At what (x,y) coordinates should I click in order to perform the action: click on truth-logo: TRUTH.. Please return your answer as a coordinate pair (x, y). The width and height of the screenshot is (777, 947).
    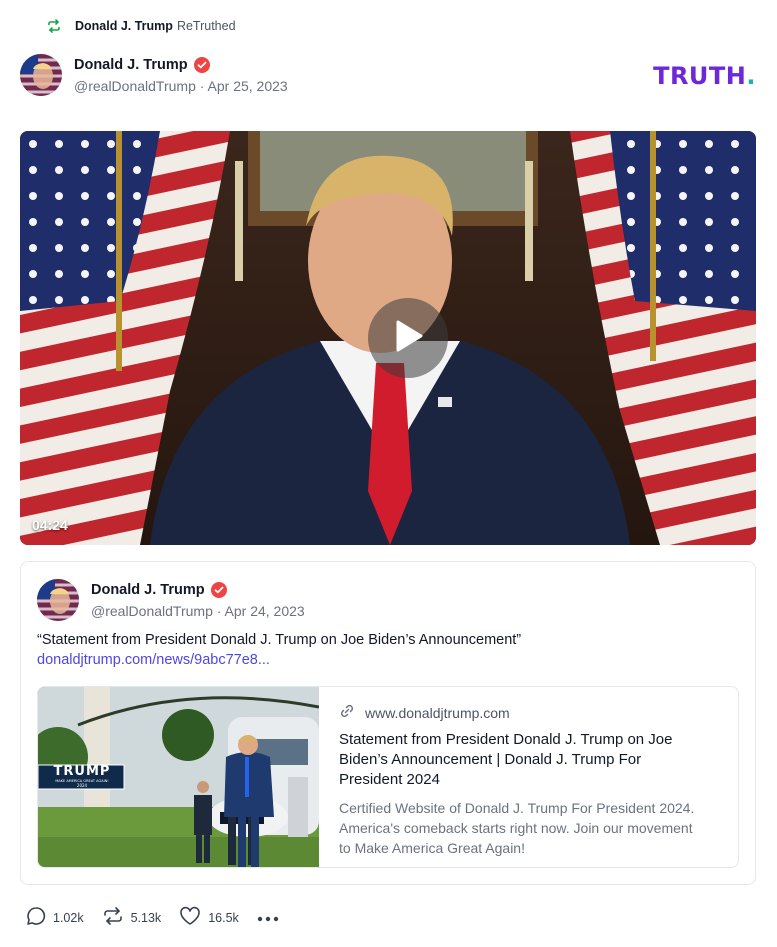
    Looking at the image, I should click on (704, 76).